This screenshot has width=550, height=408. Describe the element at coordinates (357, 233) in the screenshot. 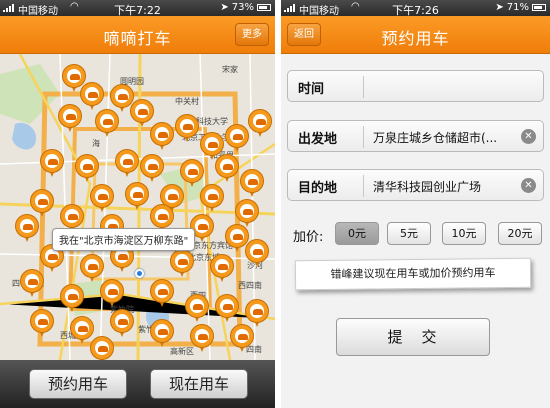

I see `price-option-0: 0元` at that location.